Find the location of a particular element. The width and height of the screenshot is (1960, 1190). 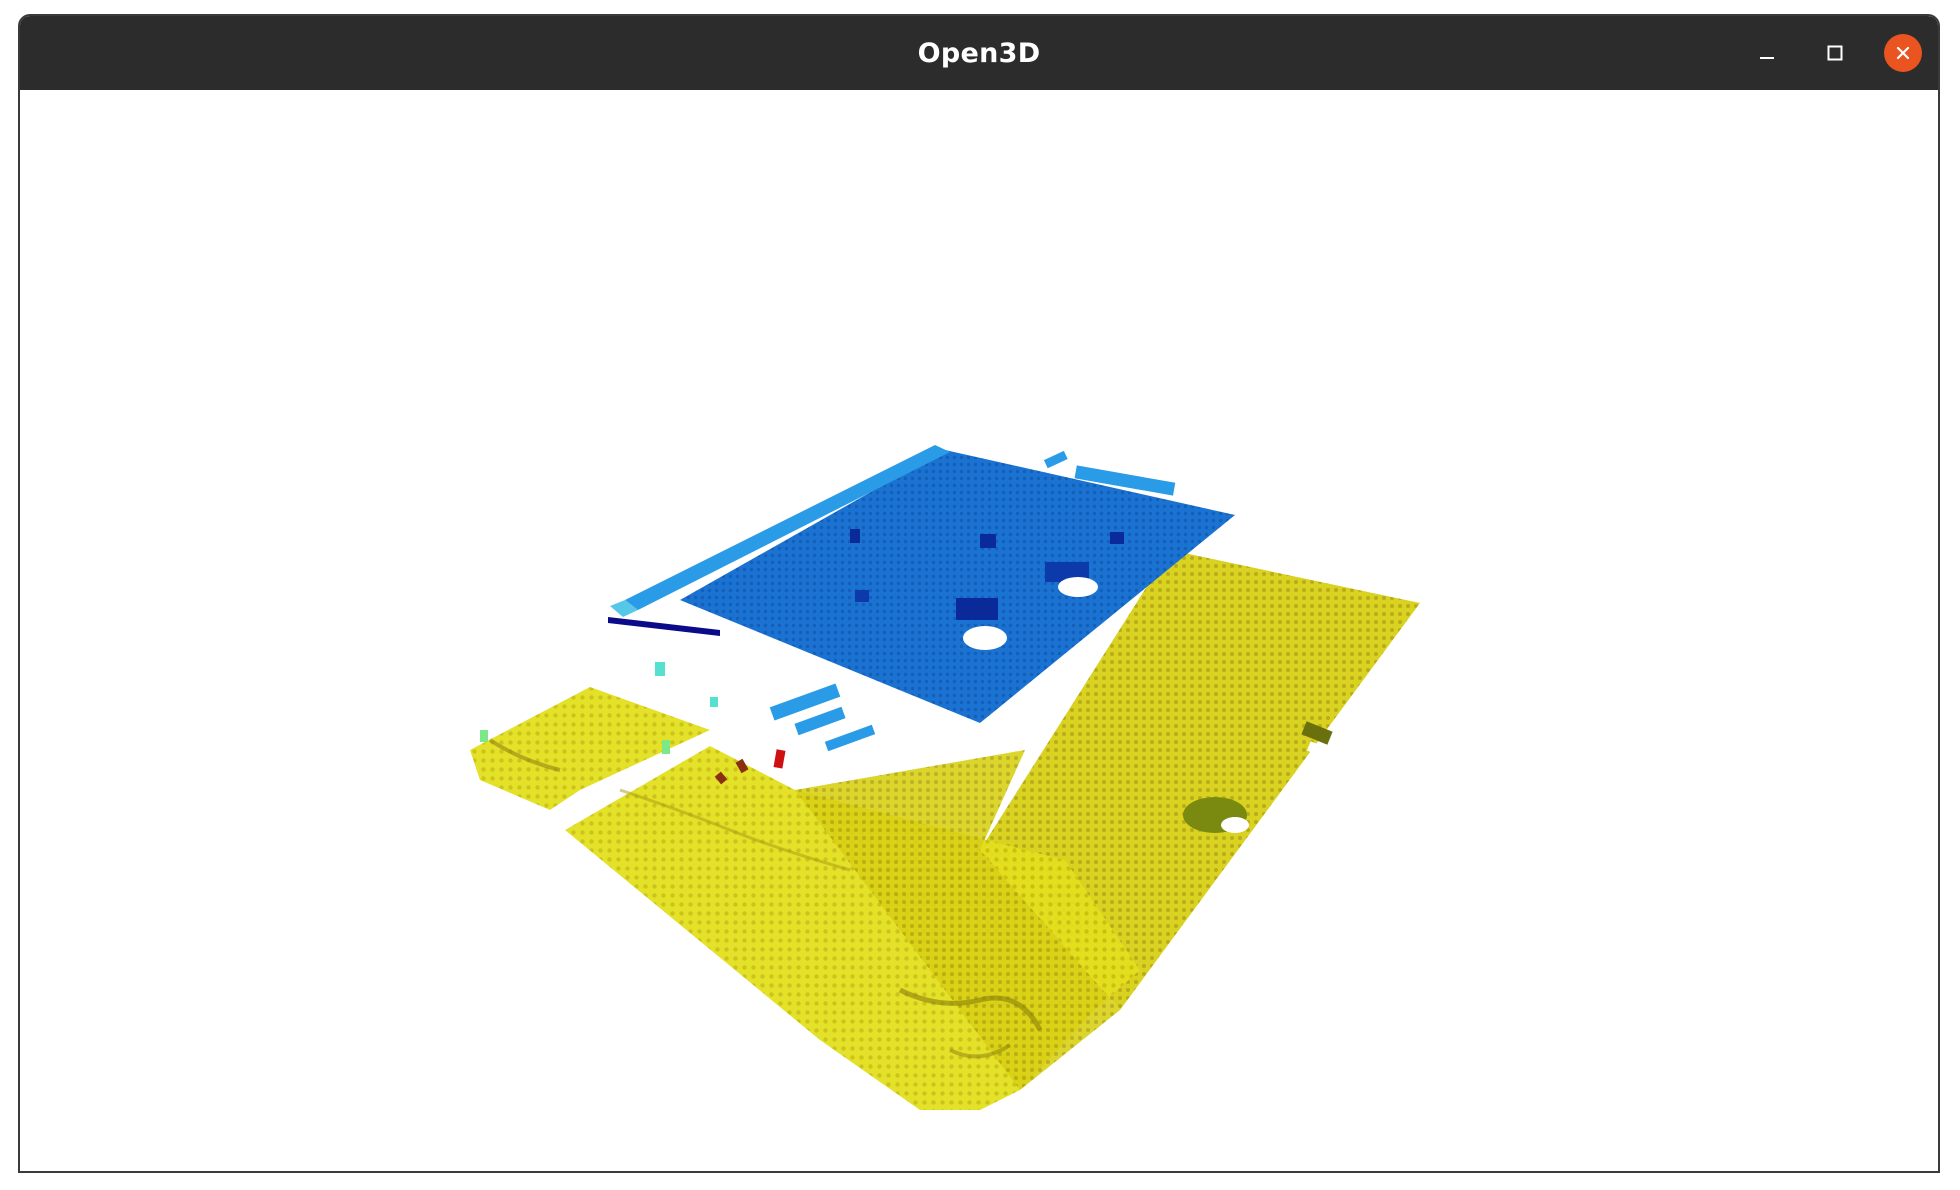

close-icon is located at coordinates (1903, 53).